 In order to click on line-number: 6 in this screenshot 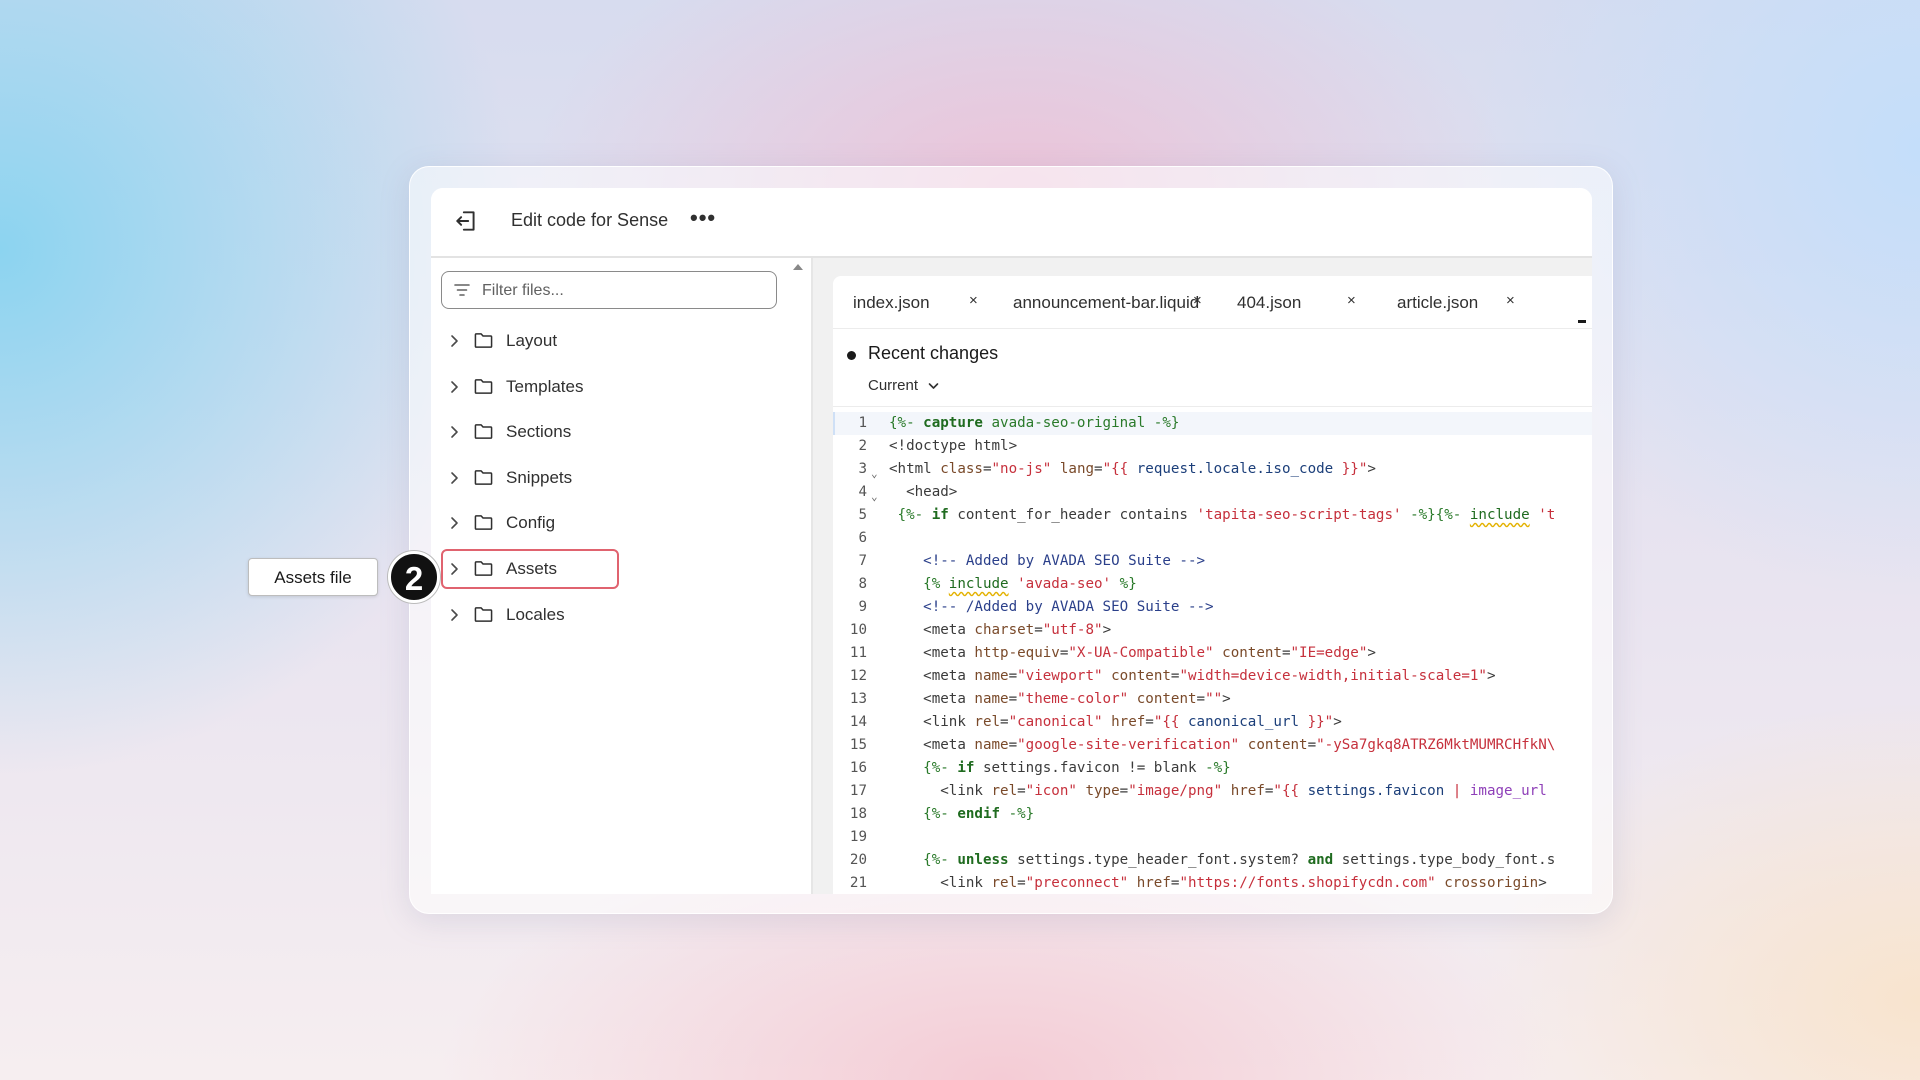, I will do `click(862, 538)`.